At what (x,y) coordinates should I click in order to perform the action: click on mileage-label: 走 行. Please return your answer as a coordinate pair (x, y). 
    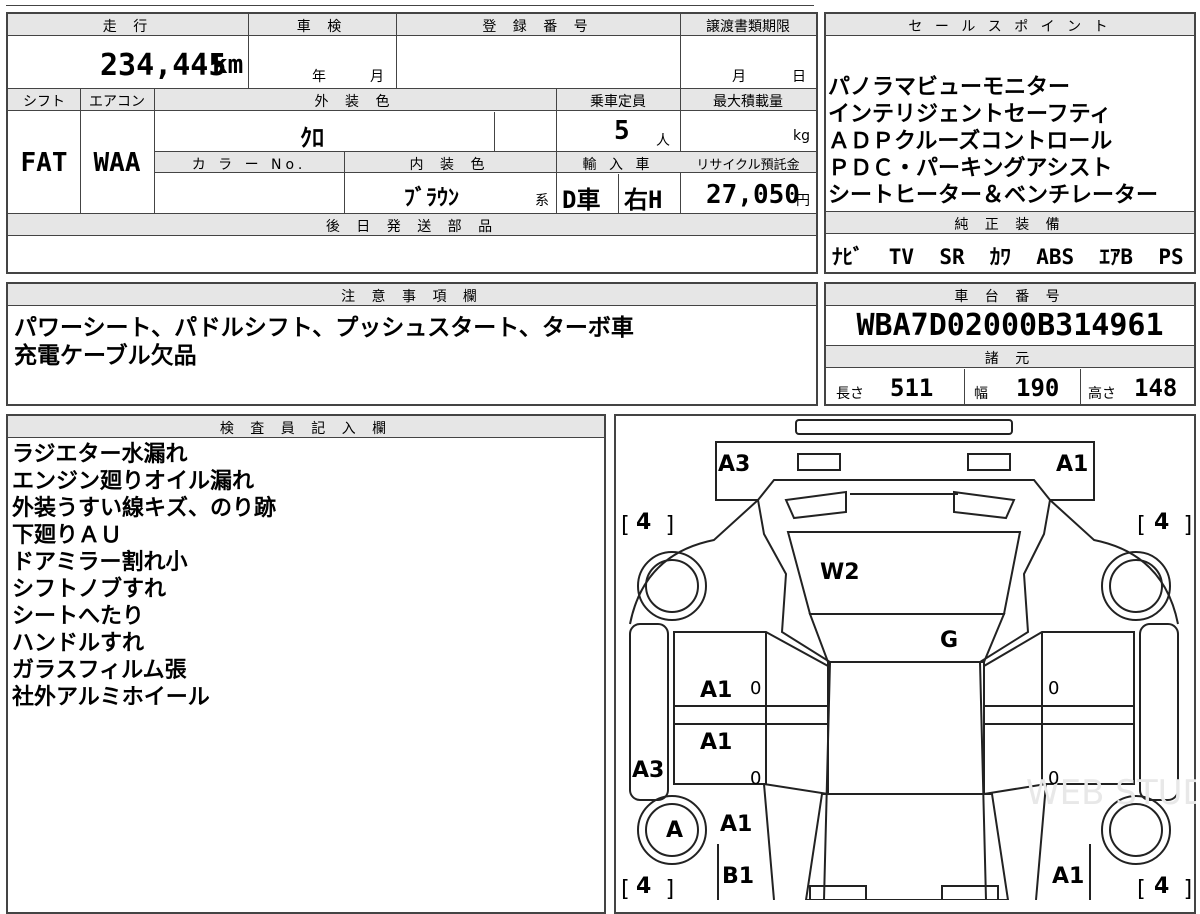
    Looking at the image, I should click on (128, 27).